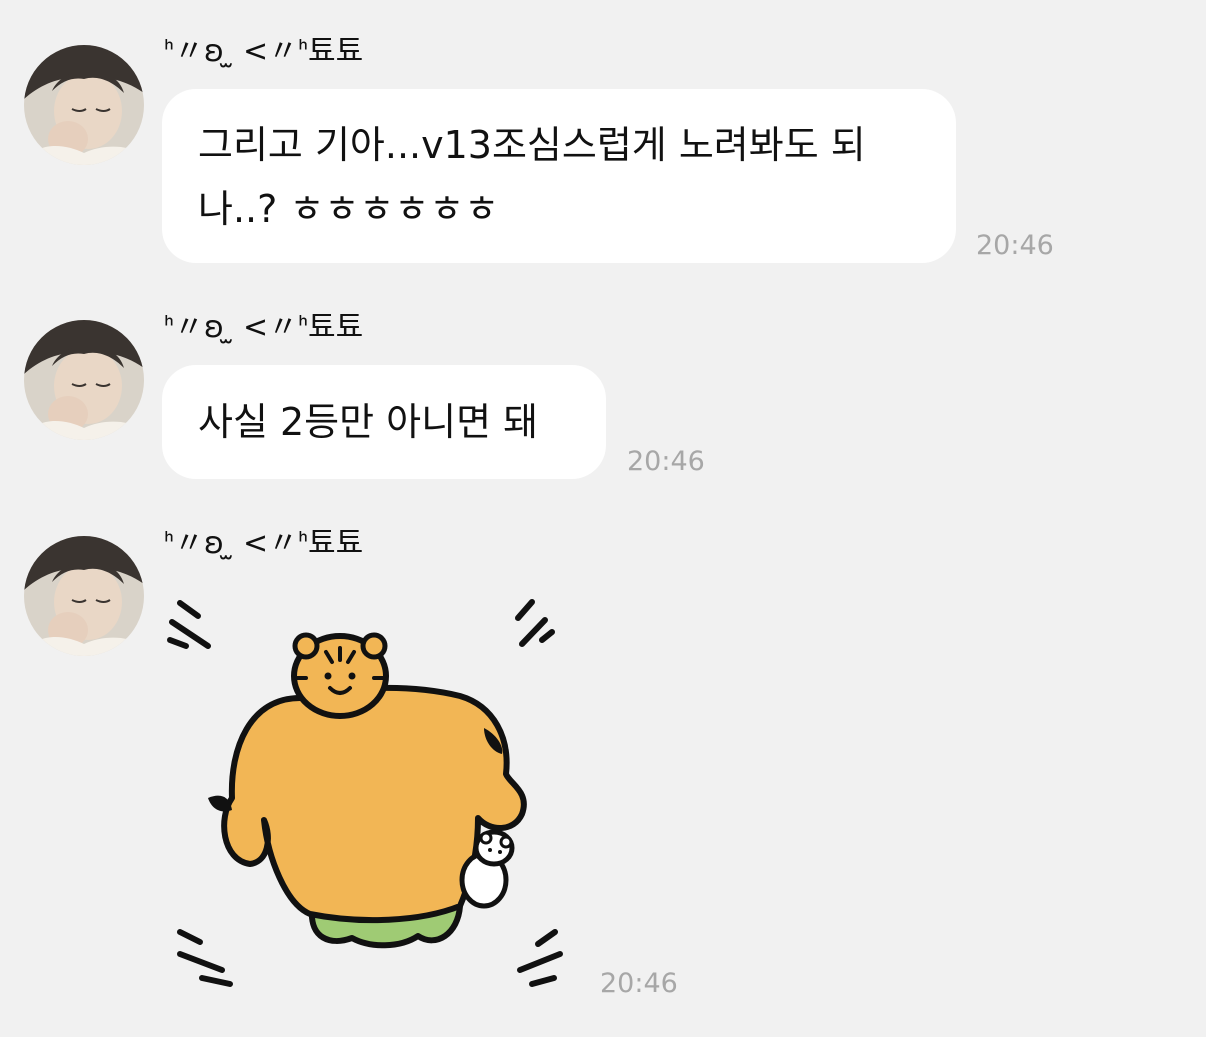 The height and width of the screenshot is (1037, 1206). What do you see at coordinates (384, 422) in the screenshot?
I see `message-bubble: 사실 2등만 아니면 돼` at bounding box center [384, 422].